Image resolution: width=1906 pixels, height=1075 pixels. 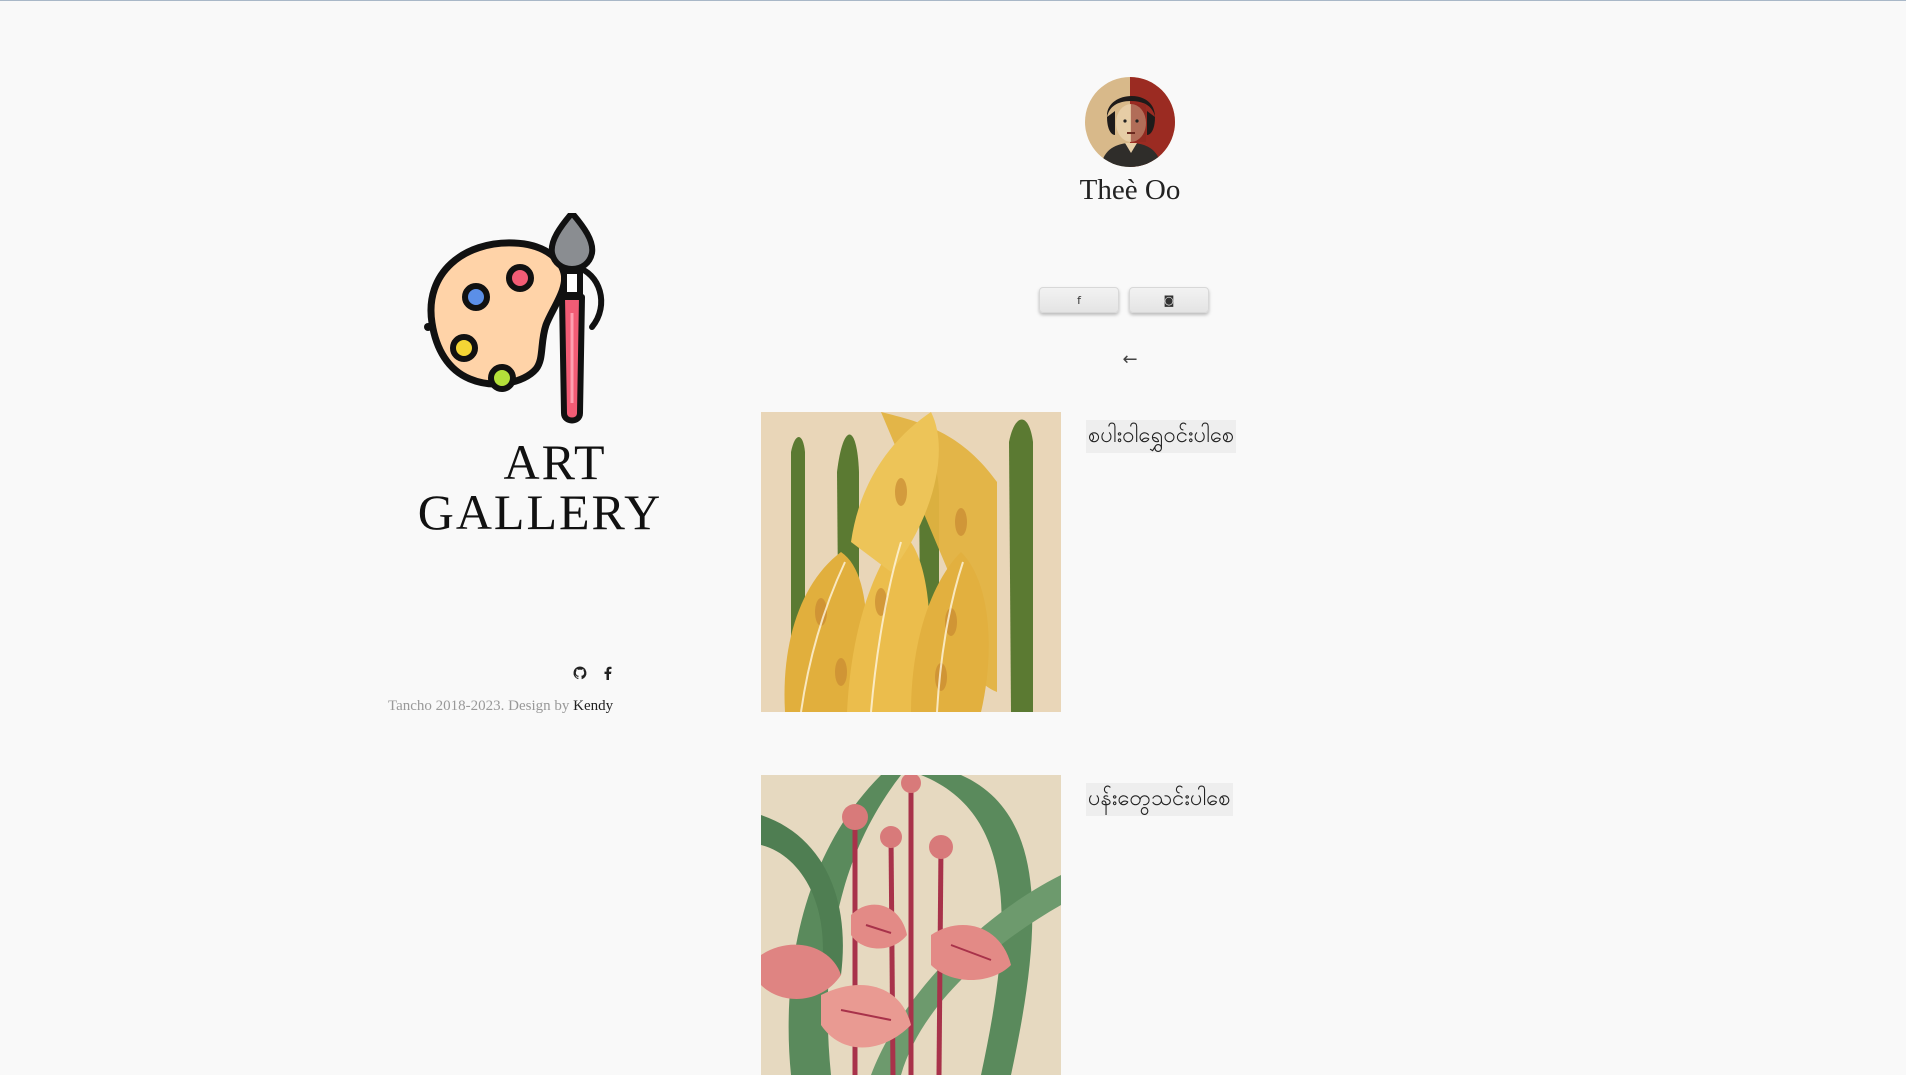 What do you see at coordinates (1130, 359) in the screenshot?
I see `back-arrow-icon: ←` at bounding box center [1130, 359].